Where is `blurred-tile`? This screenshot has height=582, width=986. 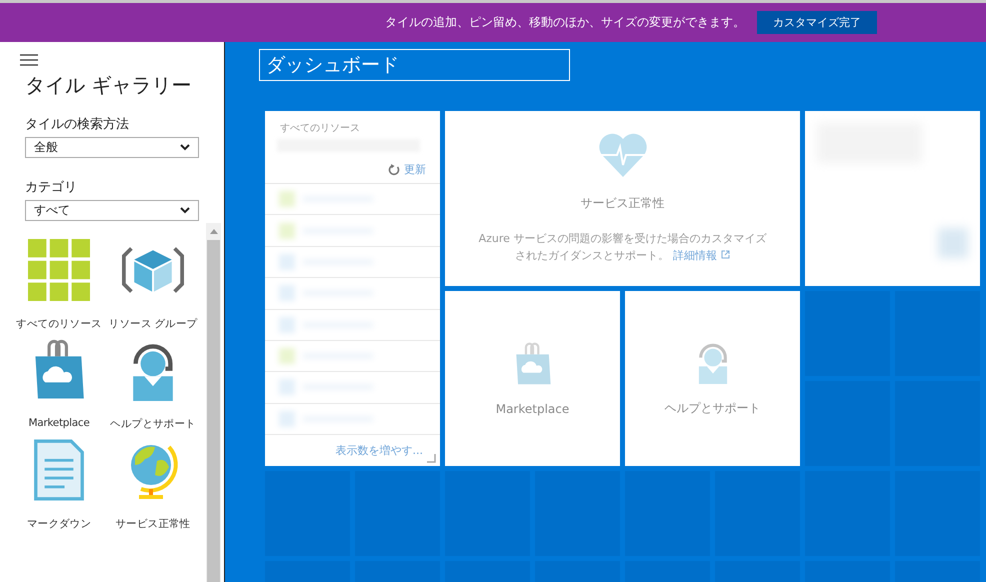 blurred-tile is located at coordinates (892, 198).